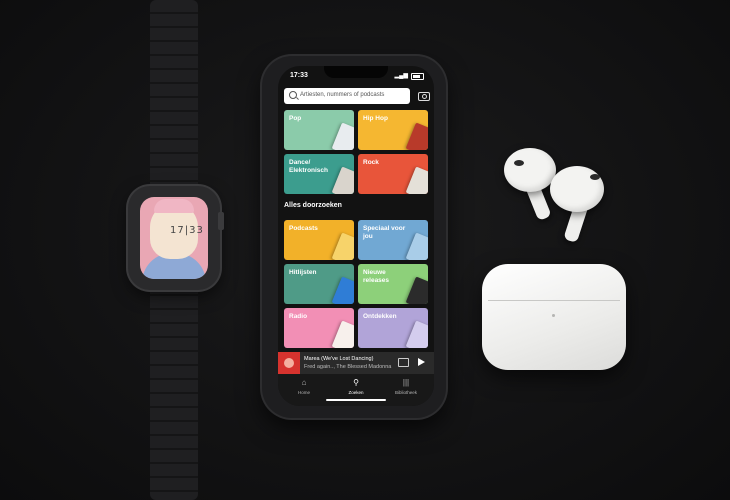 The image size is (730, 500). I want to click on watch-face-hair, so click(174, 206).